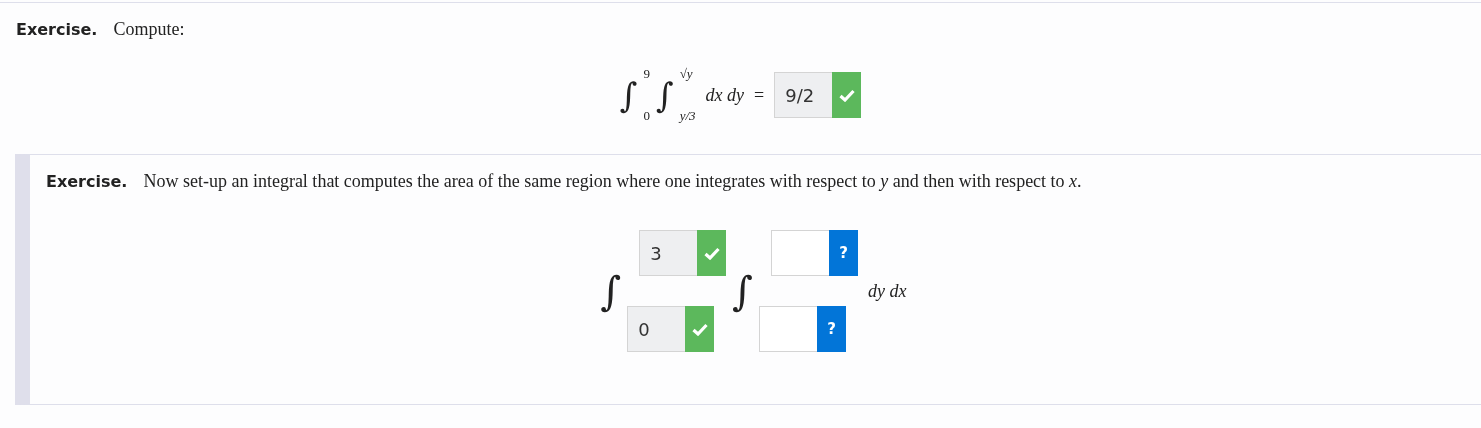  I want to click on upper-limit: √y, so click(686, 74).